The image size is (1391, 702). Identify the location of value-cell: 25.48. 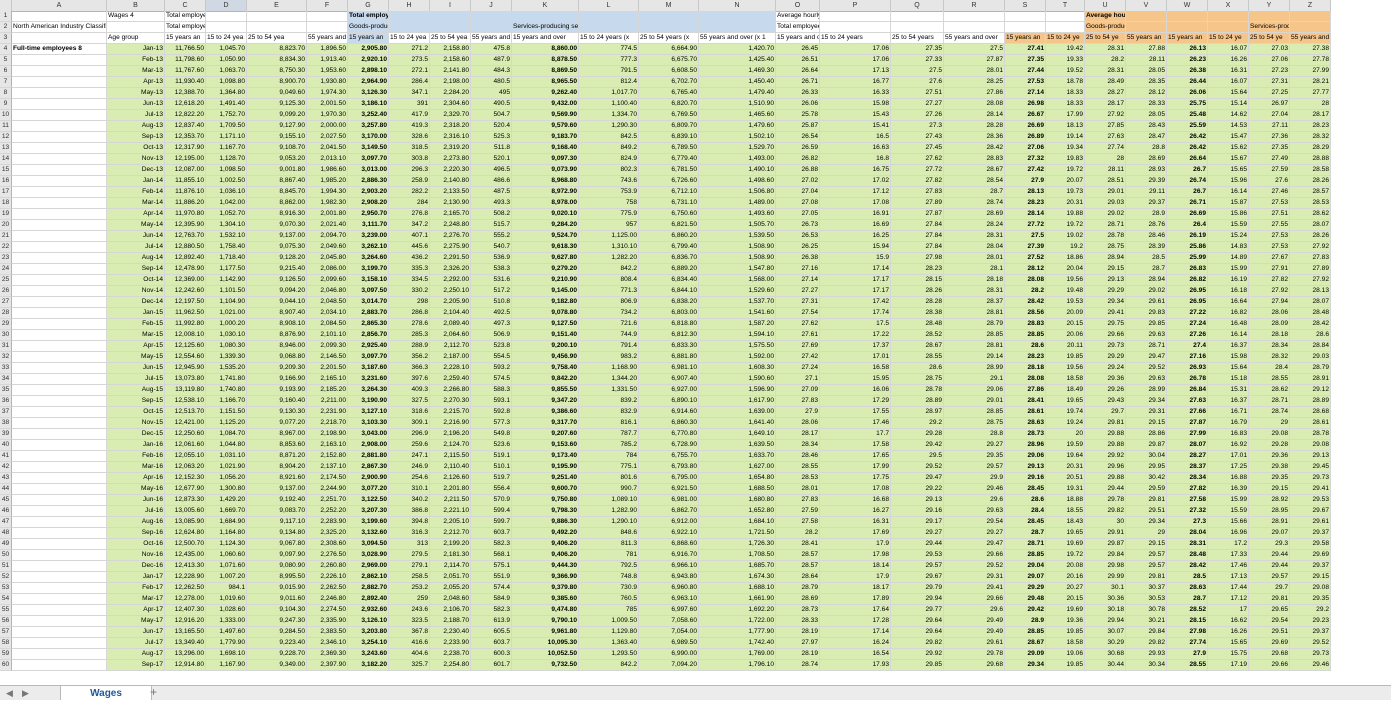
(1187, 115).